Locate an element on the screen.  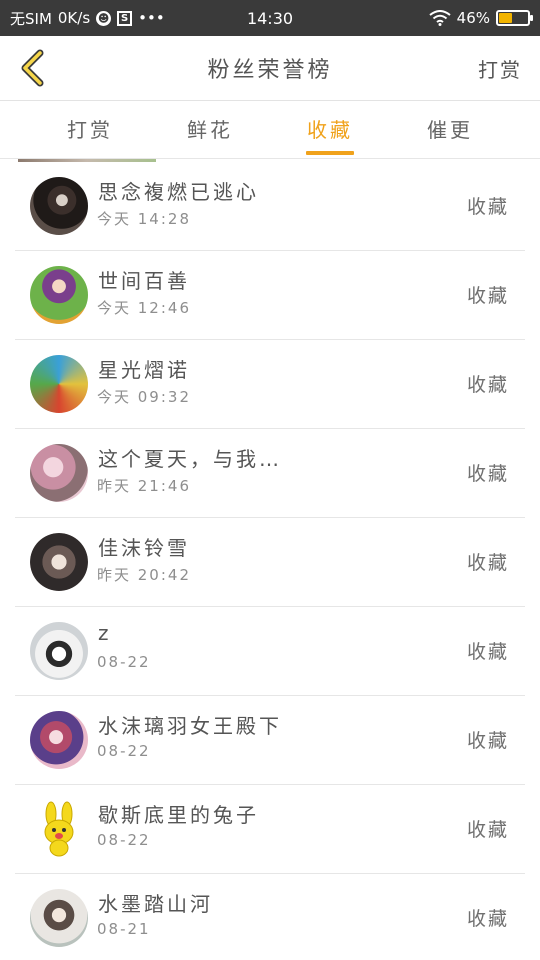
rabbit-icon is located at coordinates (59, 829).